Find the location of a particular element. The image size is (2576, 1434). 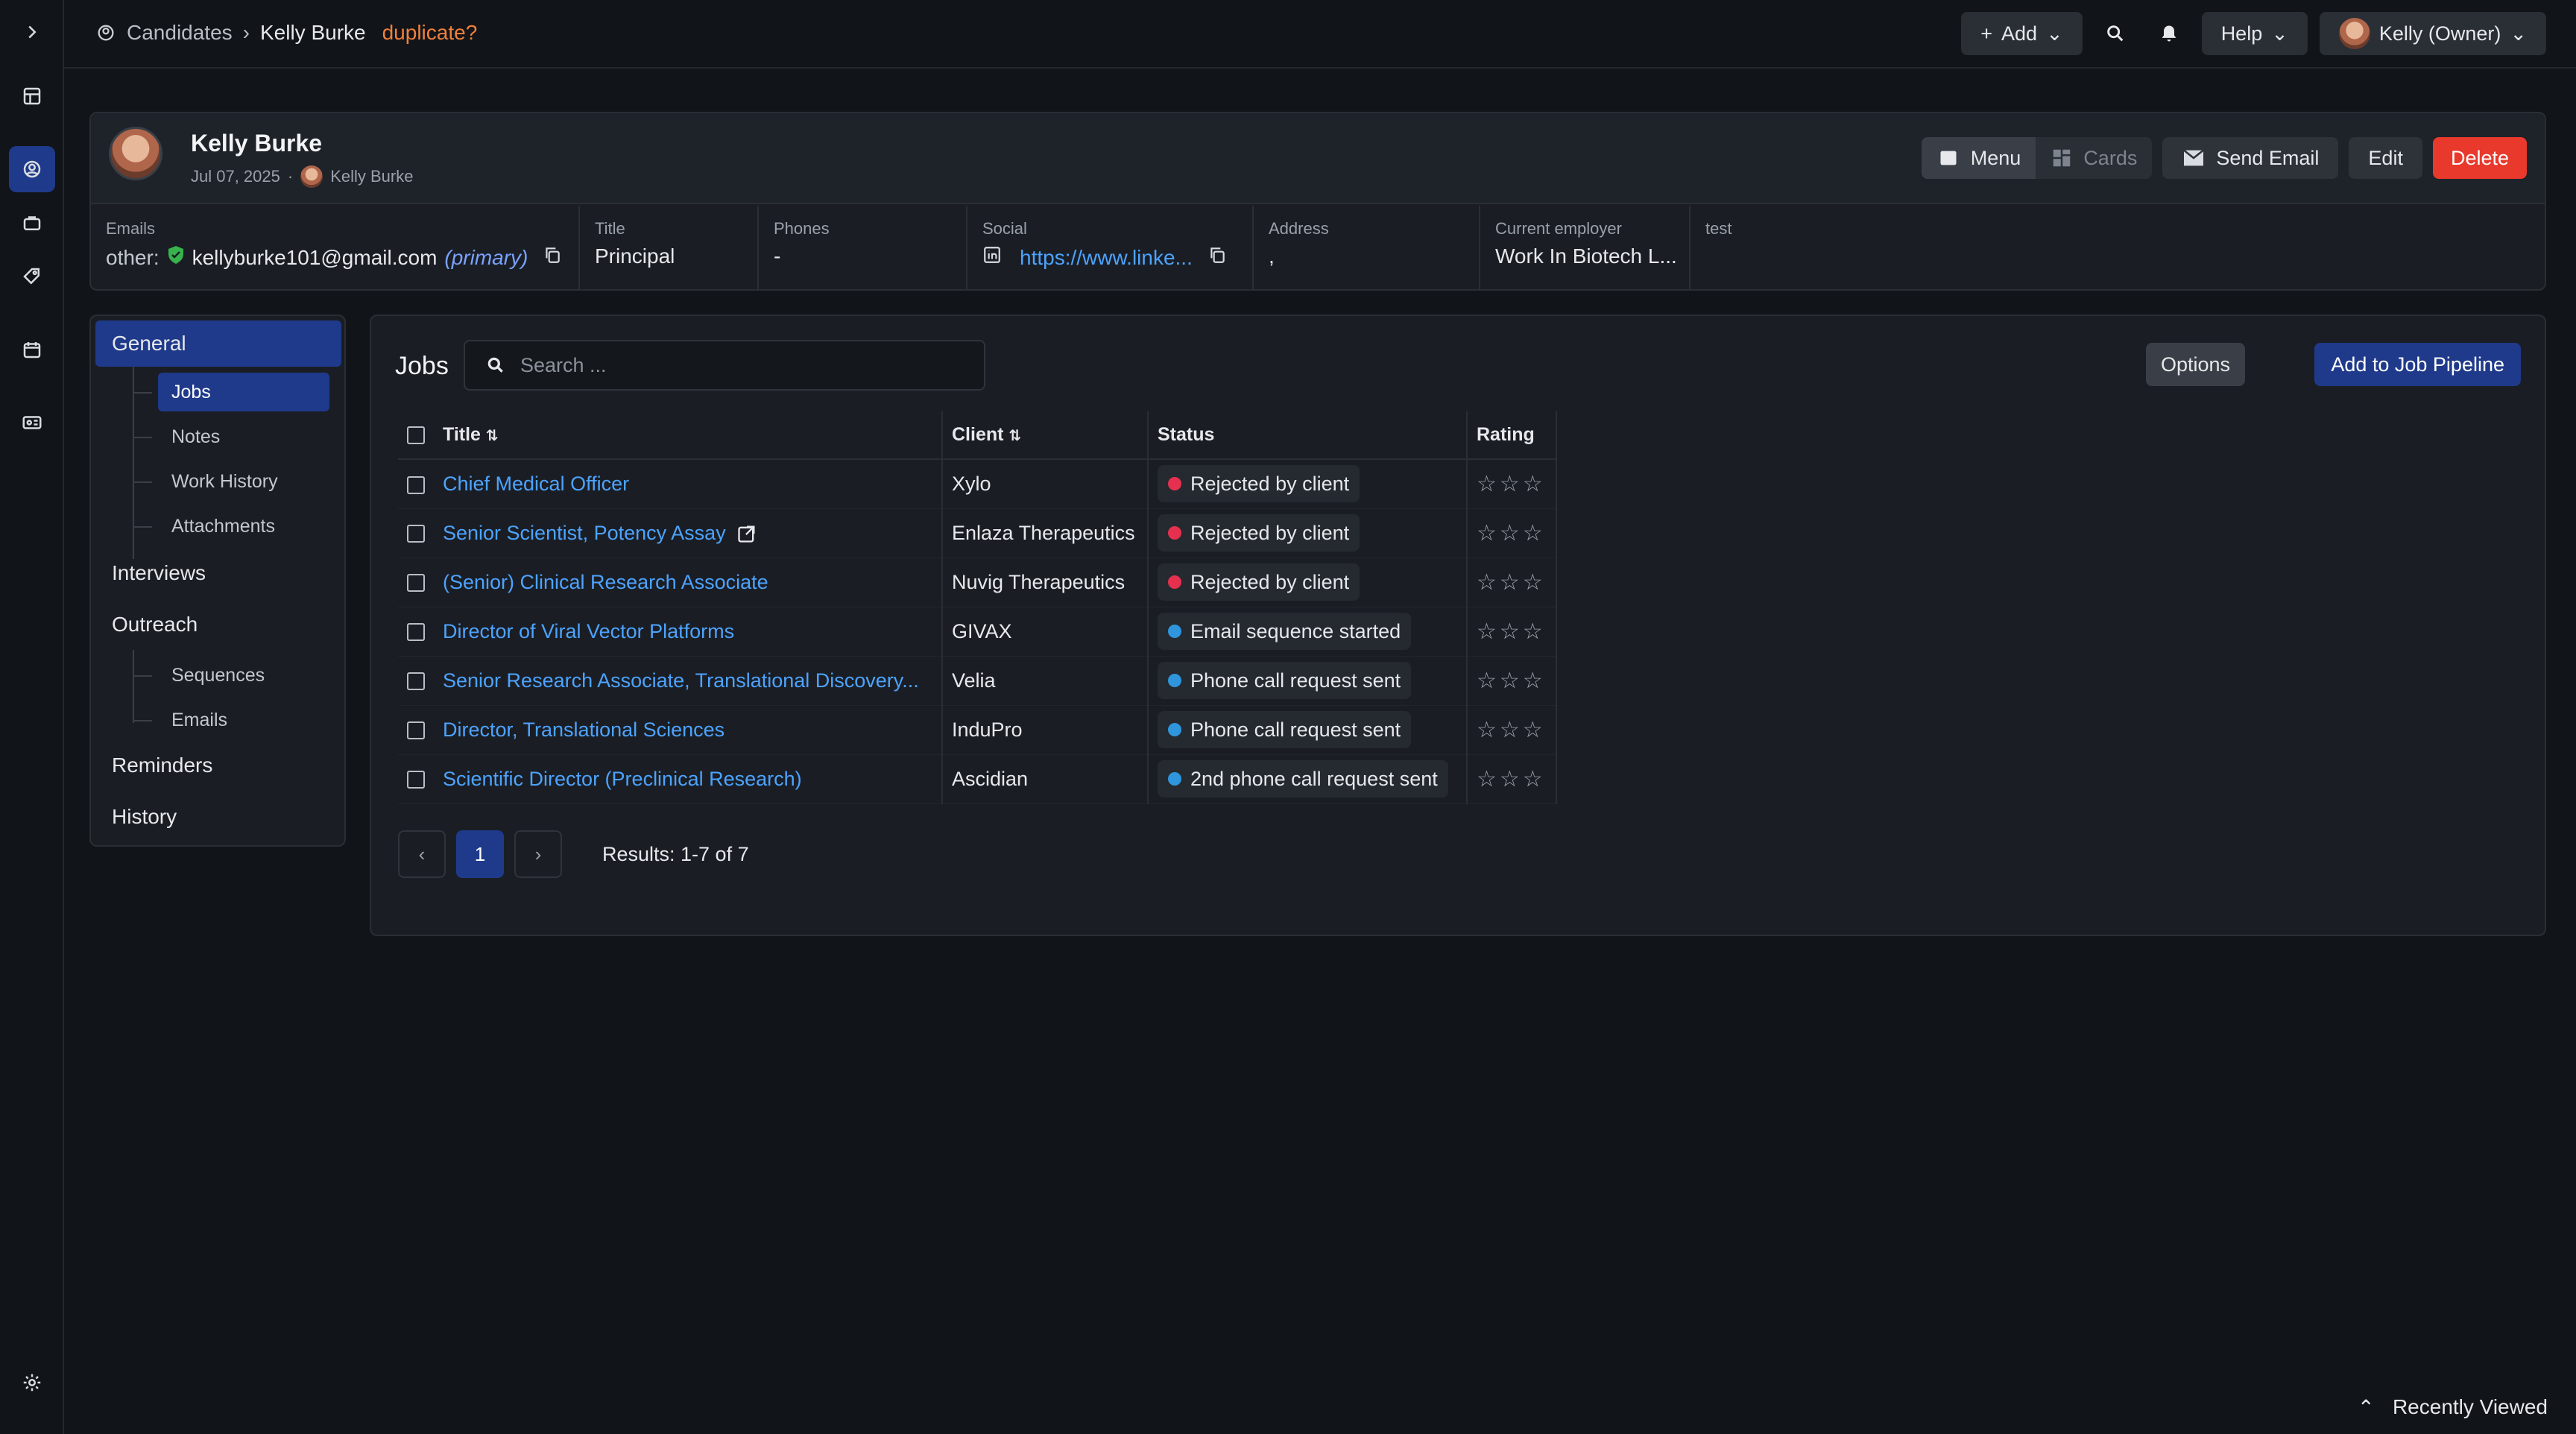

status-label: Email sequence started is located at coordinates (1295, 630).